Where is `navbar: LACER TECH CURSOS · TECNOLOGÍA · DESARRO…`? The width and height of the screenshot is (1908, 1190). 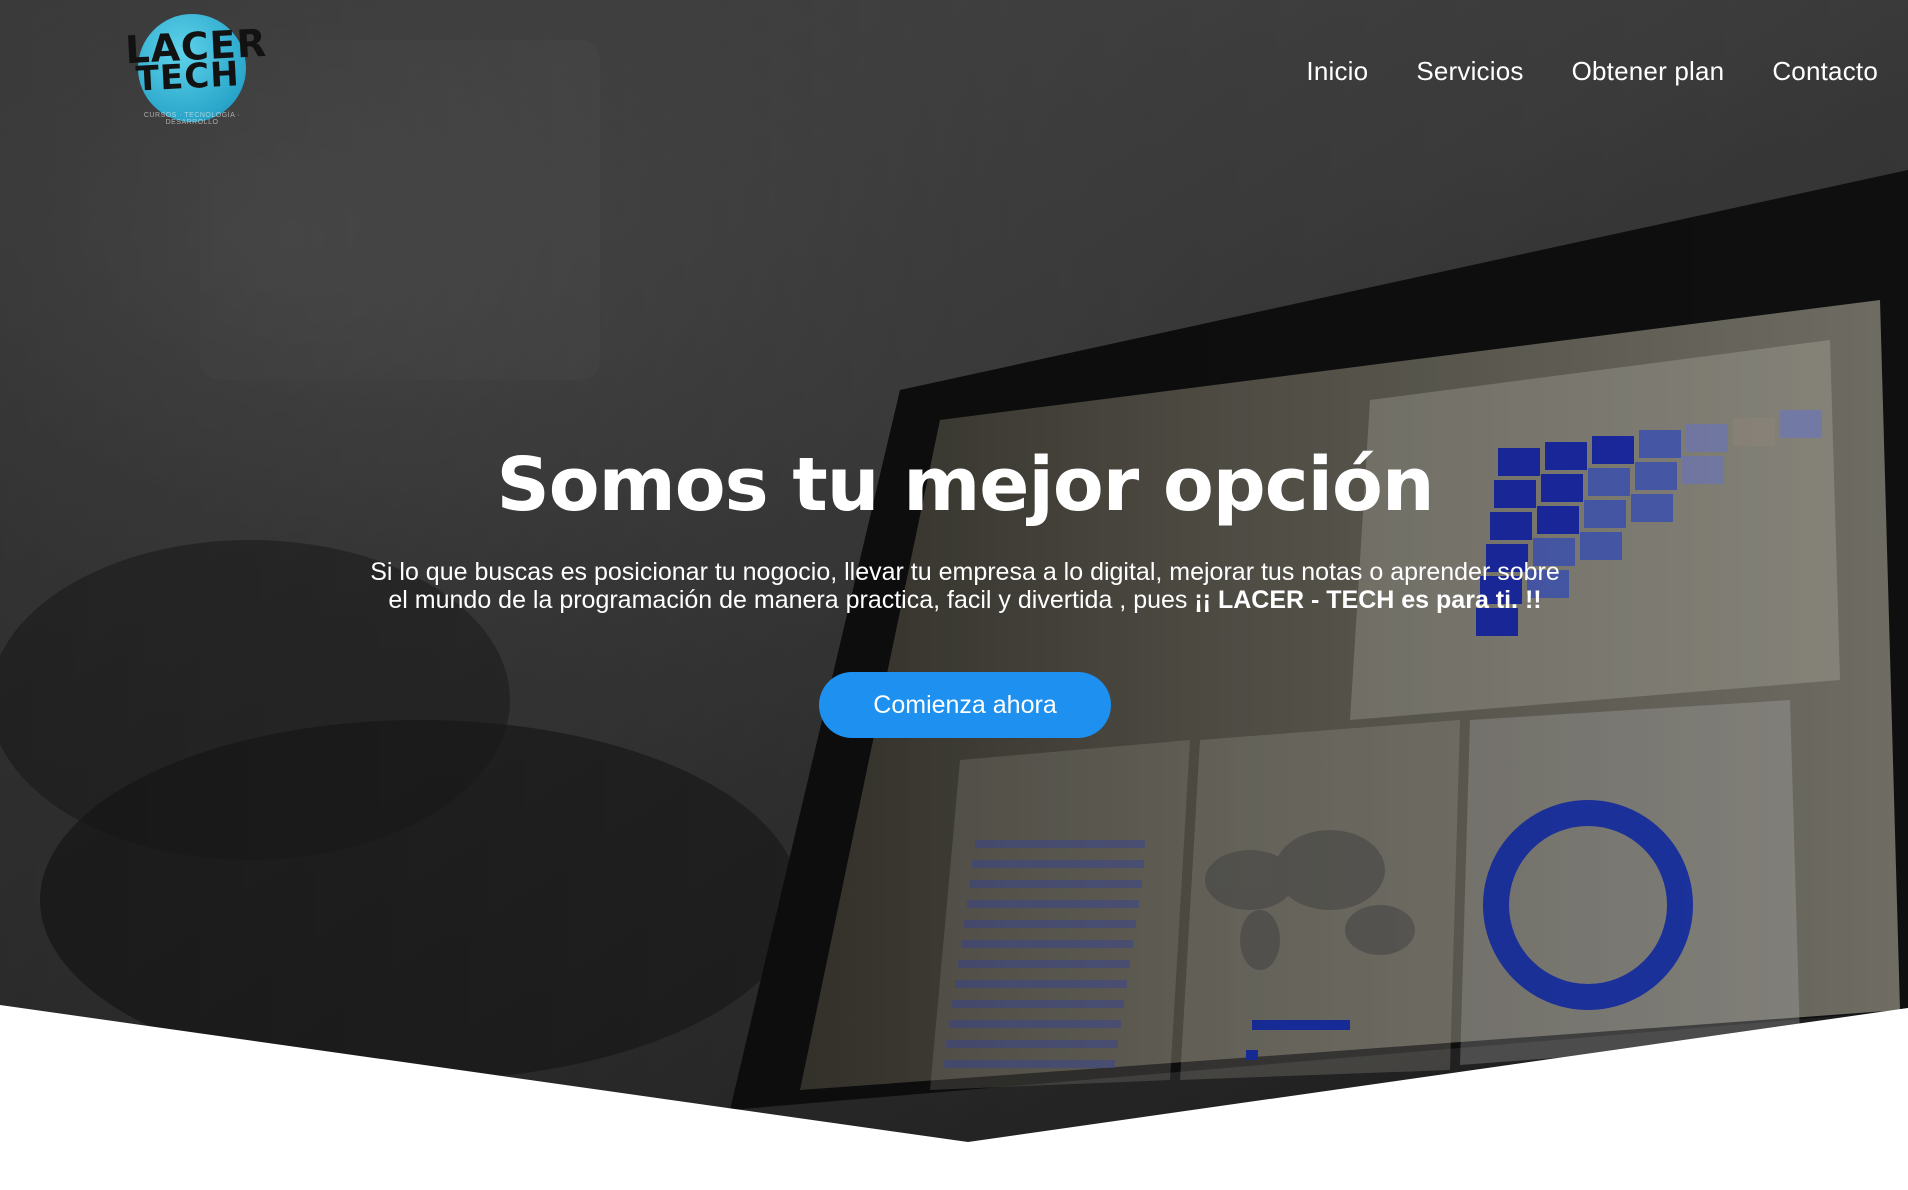 navbar: LACER TECH CURSOS · TECNOLOGÍA · DESARRO… is located at coordinates (954, 75).